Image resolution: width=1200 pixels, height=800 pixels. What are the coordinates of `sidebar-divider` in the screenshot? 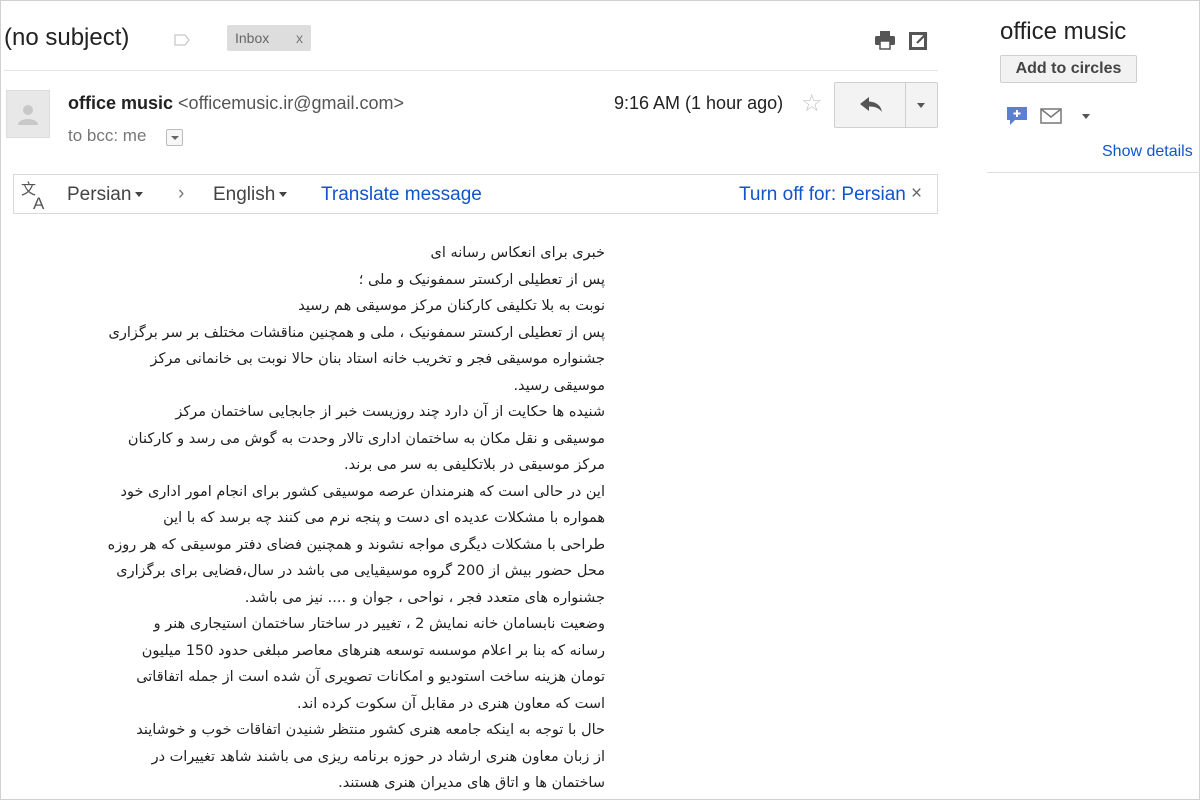 It's located at (1093, 172).